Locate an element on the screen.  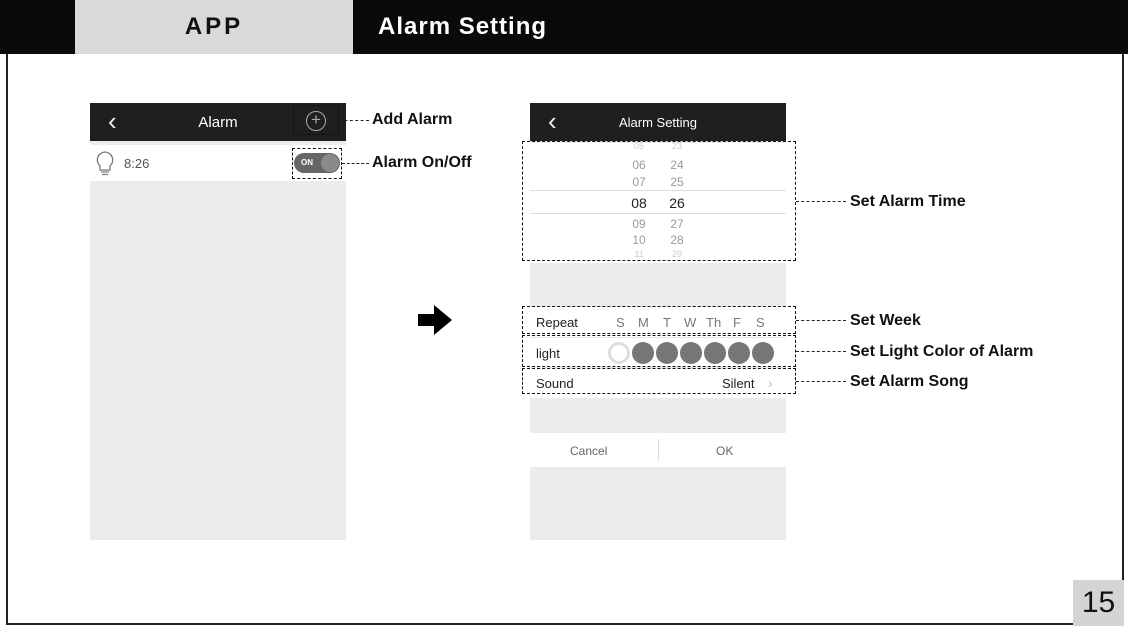
alarm-on-off-callout: Alarm On/Off is located at coordinates (422, 162).